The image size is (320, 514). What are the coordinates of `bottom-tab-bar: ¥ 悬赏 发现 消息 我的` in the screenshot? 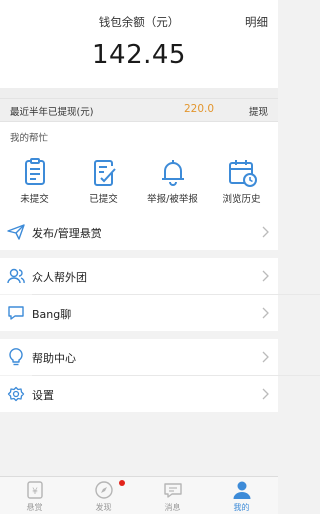 It's located at (139, 495).